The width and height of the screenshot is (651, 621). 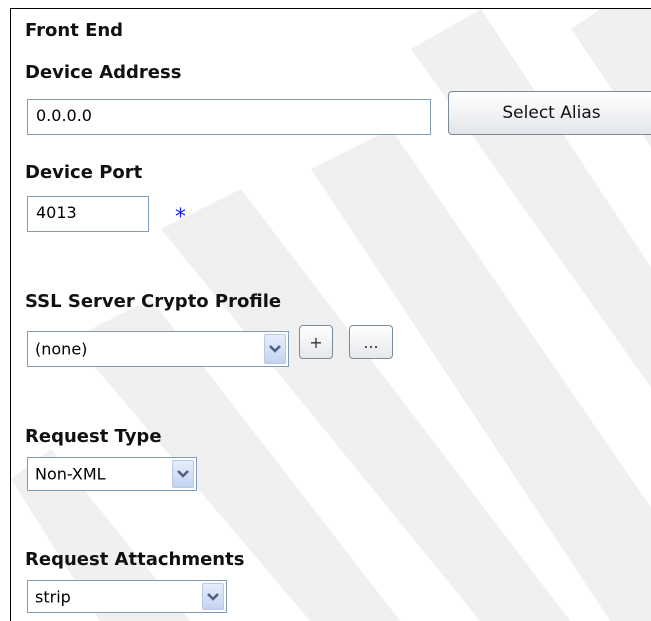 What do you see at coordinates (70, 474) in the screenshot?
I see `request-type-selected: Non-XML` at bounding box center [70, 474].